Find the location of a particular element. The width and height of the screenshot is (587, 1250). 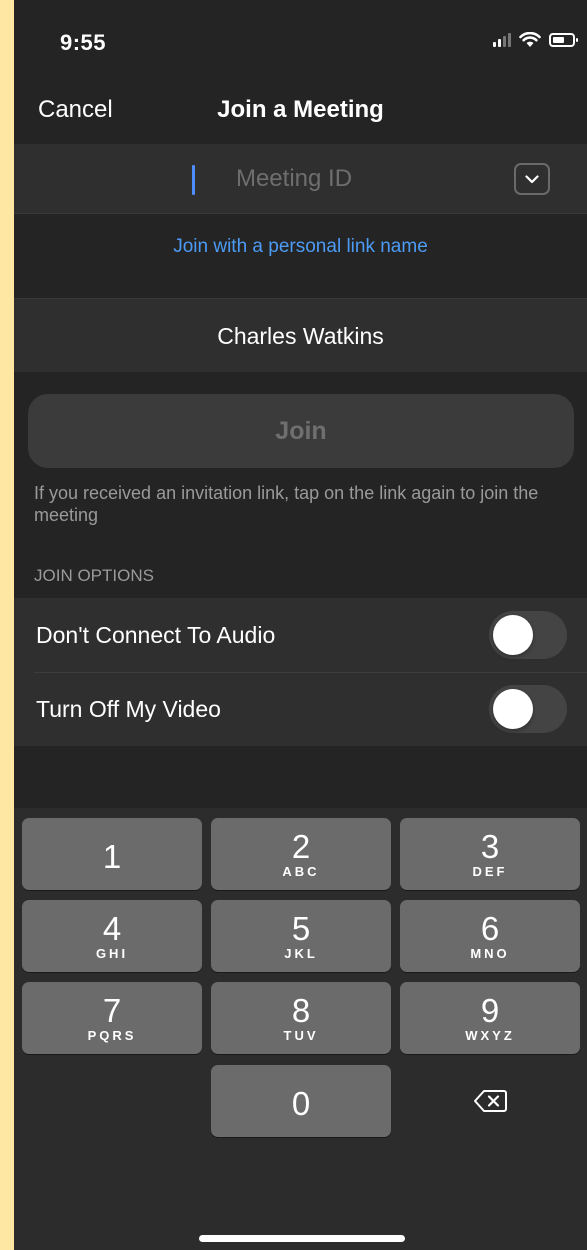

status-icons is located at coordinates (535, 40).